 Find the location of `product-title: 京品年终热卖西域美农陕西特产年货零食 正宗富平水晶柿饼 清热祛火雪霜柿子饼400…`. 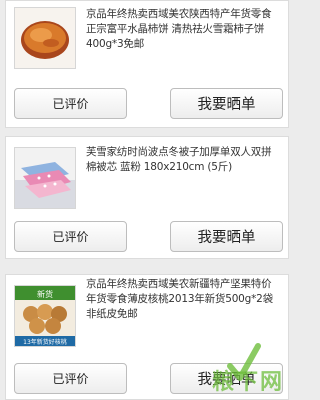

product-title: 京品年终热卖西域美农陕西特产年货零食 正宗富平水晶柿饼 清热祛火雪霜柿子饼400… is located at coordinates (183, 29).